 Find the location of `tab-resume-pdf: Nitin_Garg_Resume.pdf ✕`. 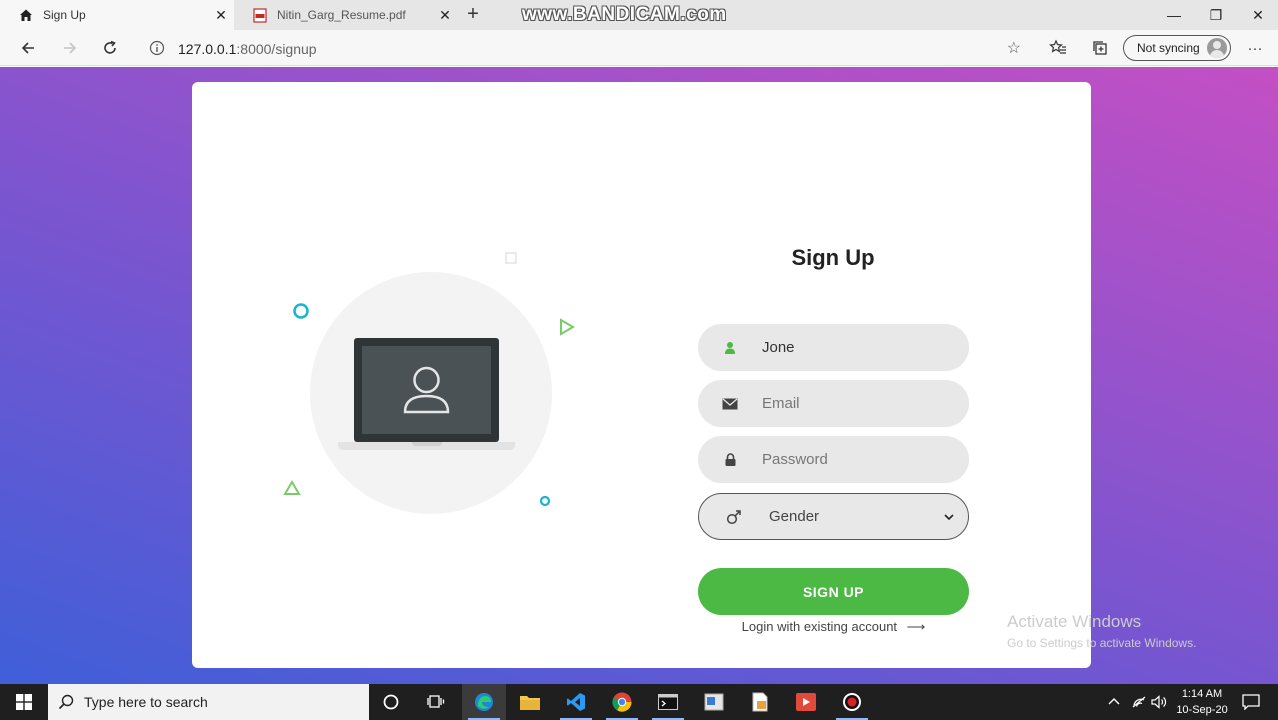

tab-resume-pdf: Nitin_Garg_Resume.pdf ✕ is located at coordinates (346, 15).